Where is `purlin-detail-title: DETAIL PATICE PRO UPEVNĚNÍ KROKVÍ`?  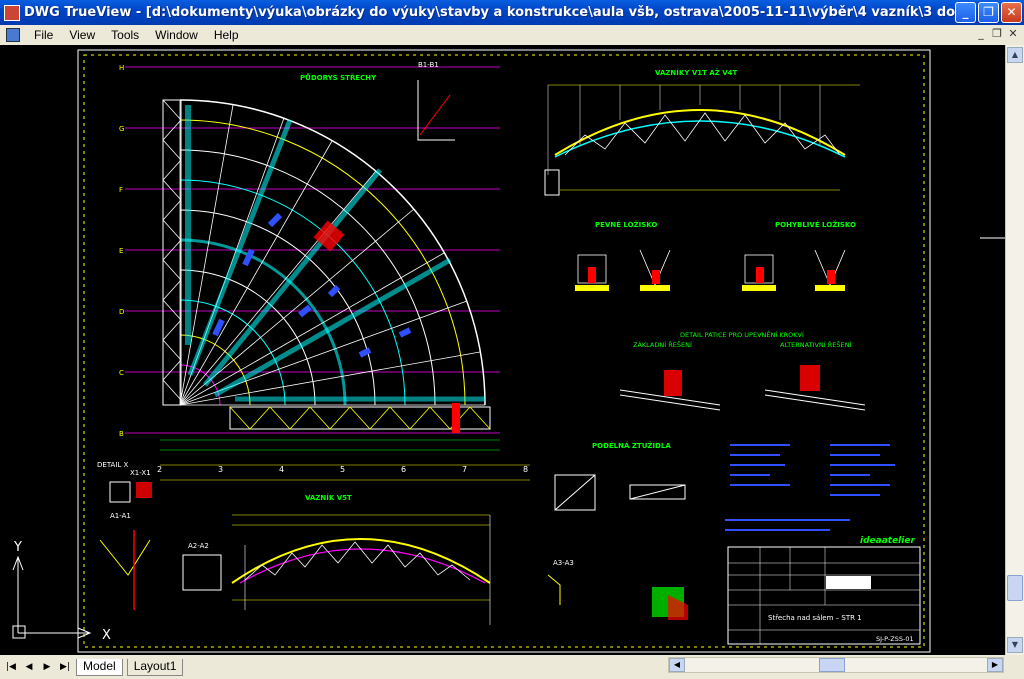 purlin-detail-title: DETAIL PATICE PRO UPEVNĚNÍ KROKVÍ is located at coordinates (742, 334).